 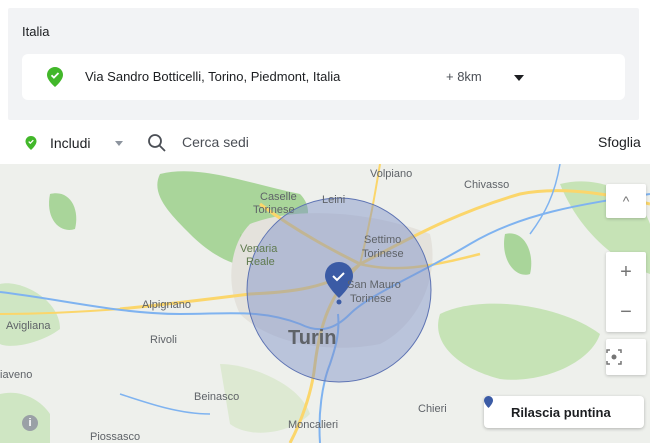 I want to click on zoom-out-button: −, so click(x=626, y=312).